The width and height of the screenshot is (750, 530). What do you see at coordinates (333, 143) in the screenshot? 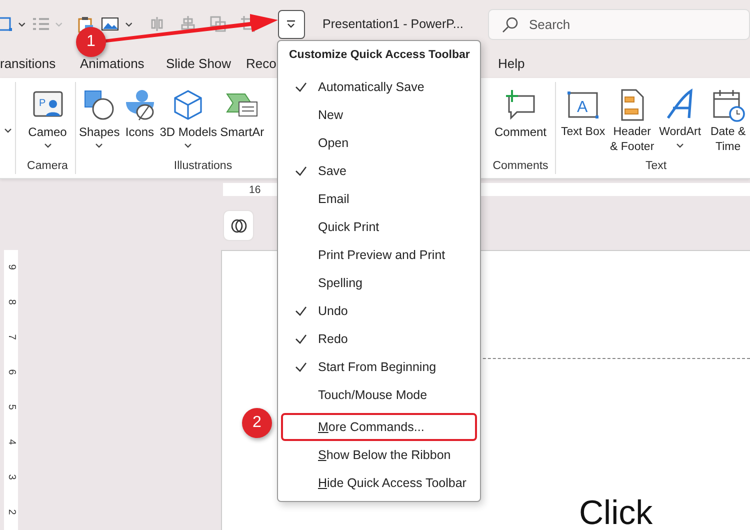
I see `menu-item-label: Open` at bounding box center [333, 143].